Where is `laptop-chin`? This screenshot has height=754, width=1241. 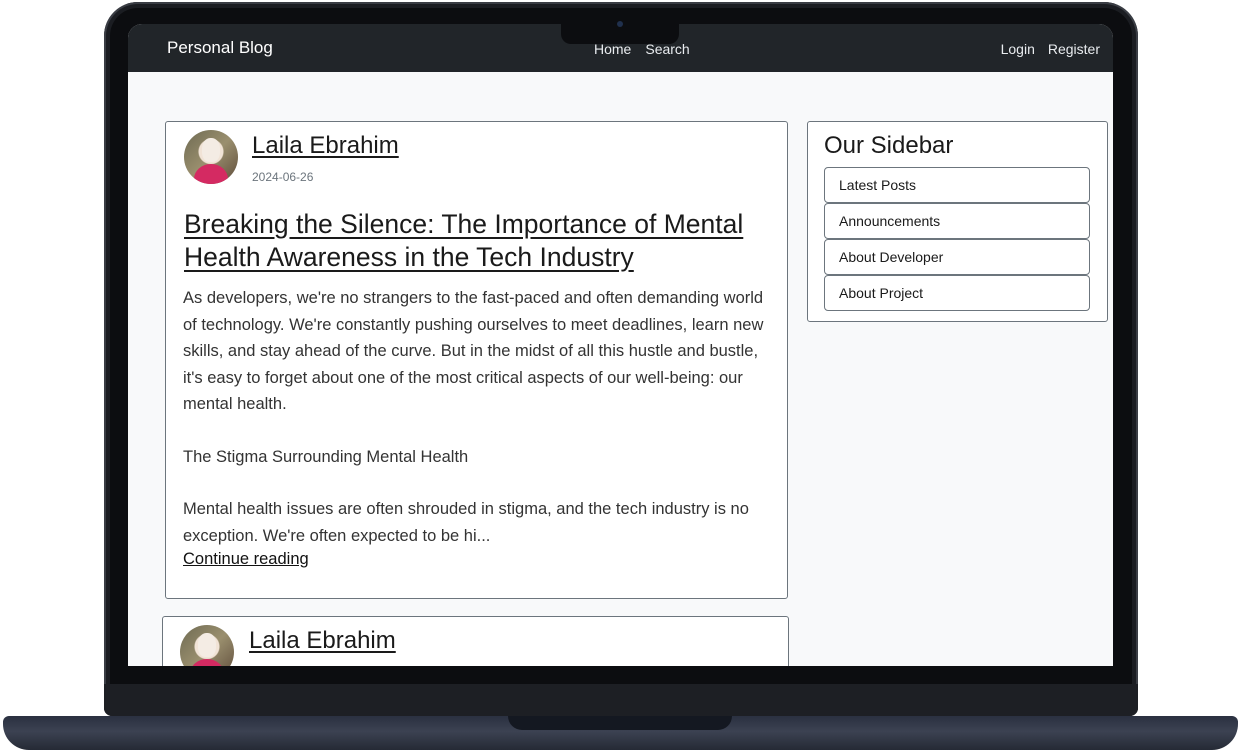 laptop-chin is located at coordinates (621, 700).